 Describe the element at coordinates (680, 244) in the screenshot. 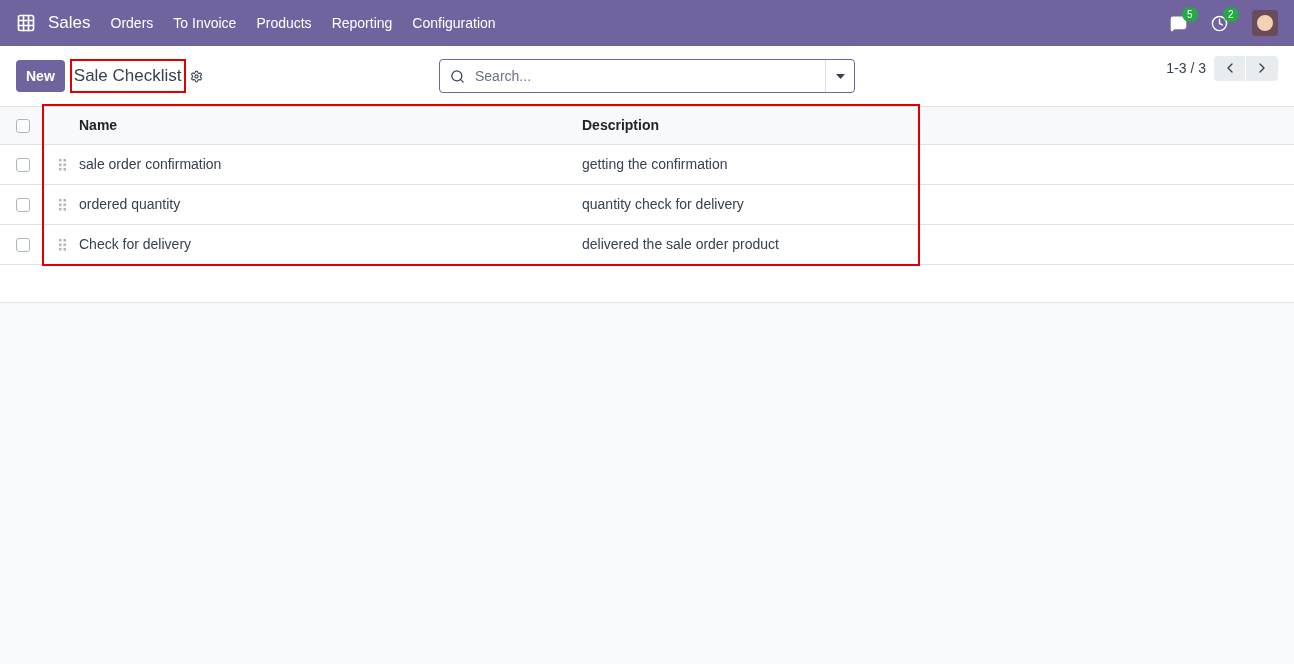

I see `table-cell-text: delivered the sale order product` at that location.